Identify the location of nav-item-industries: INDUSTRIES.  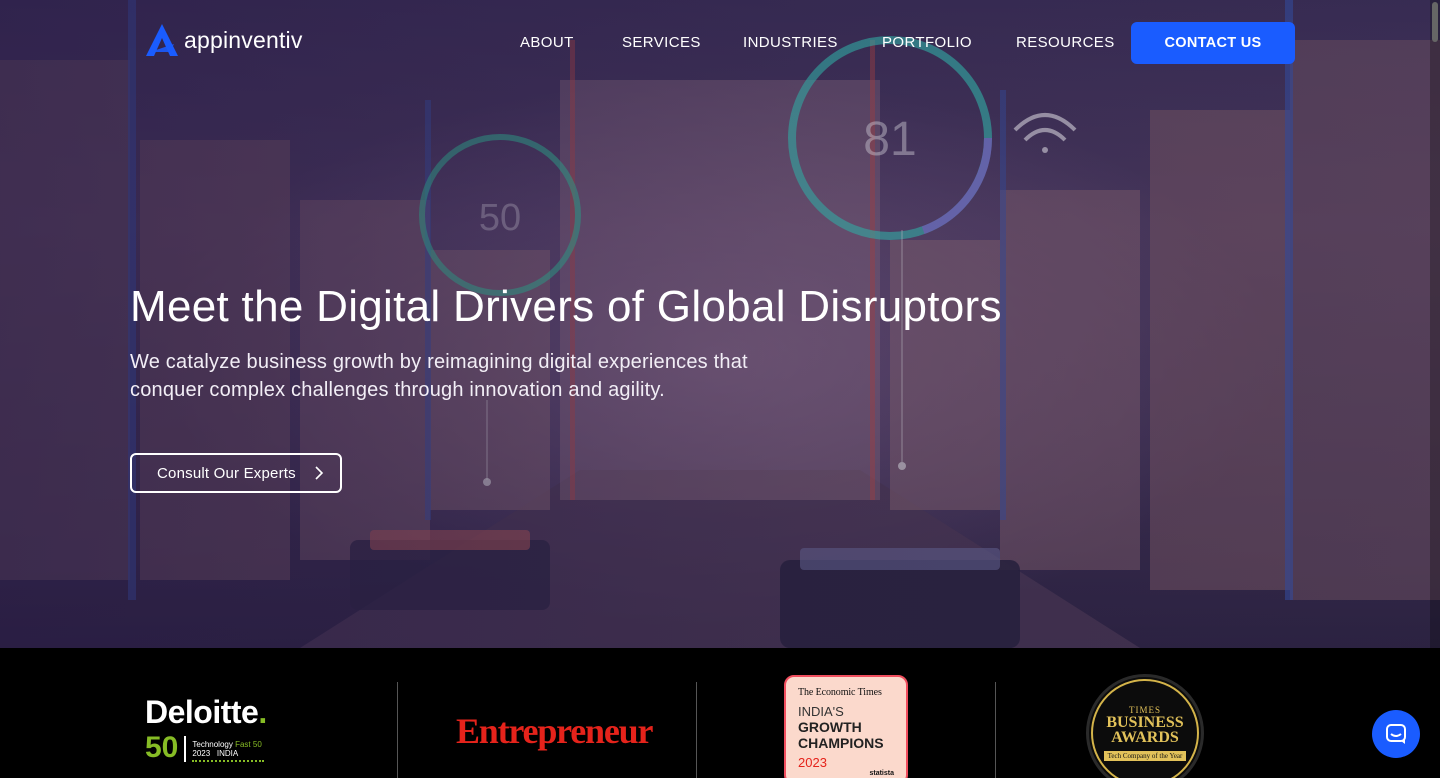
(790, 43).